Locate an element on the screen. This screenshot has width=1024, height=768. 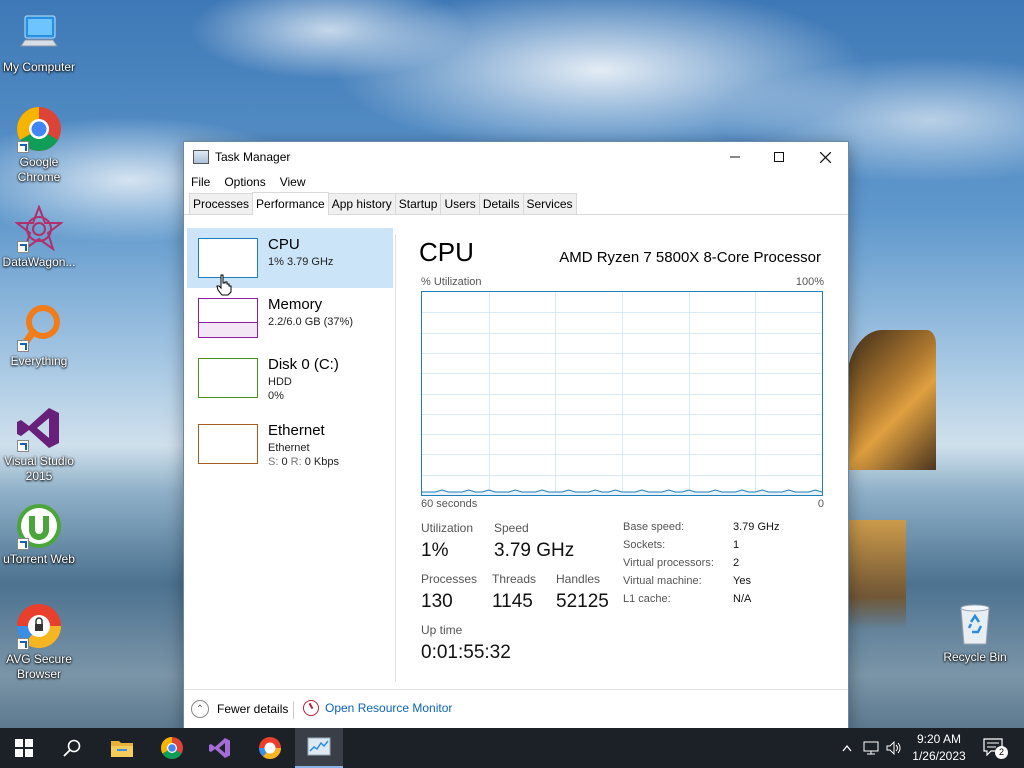
taskbar-file-explorer is located at coordinates (122, 748).